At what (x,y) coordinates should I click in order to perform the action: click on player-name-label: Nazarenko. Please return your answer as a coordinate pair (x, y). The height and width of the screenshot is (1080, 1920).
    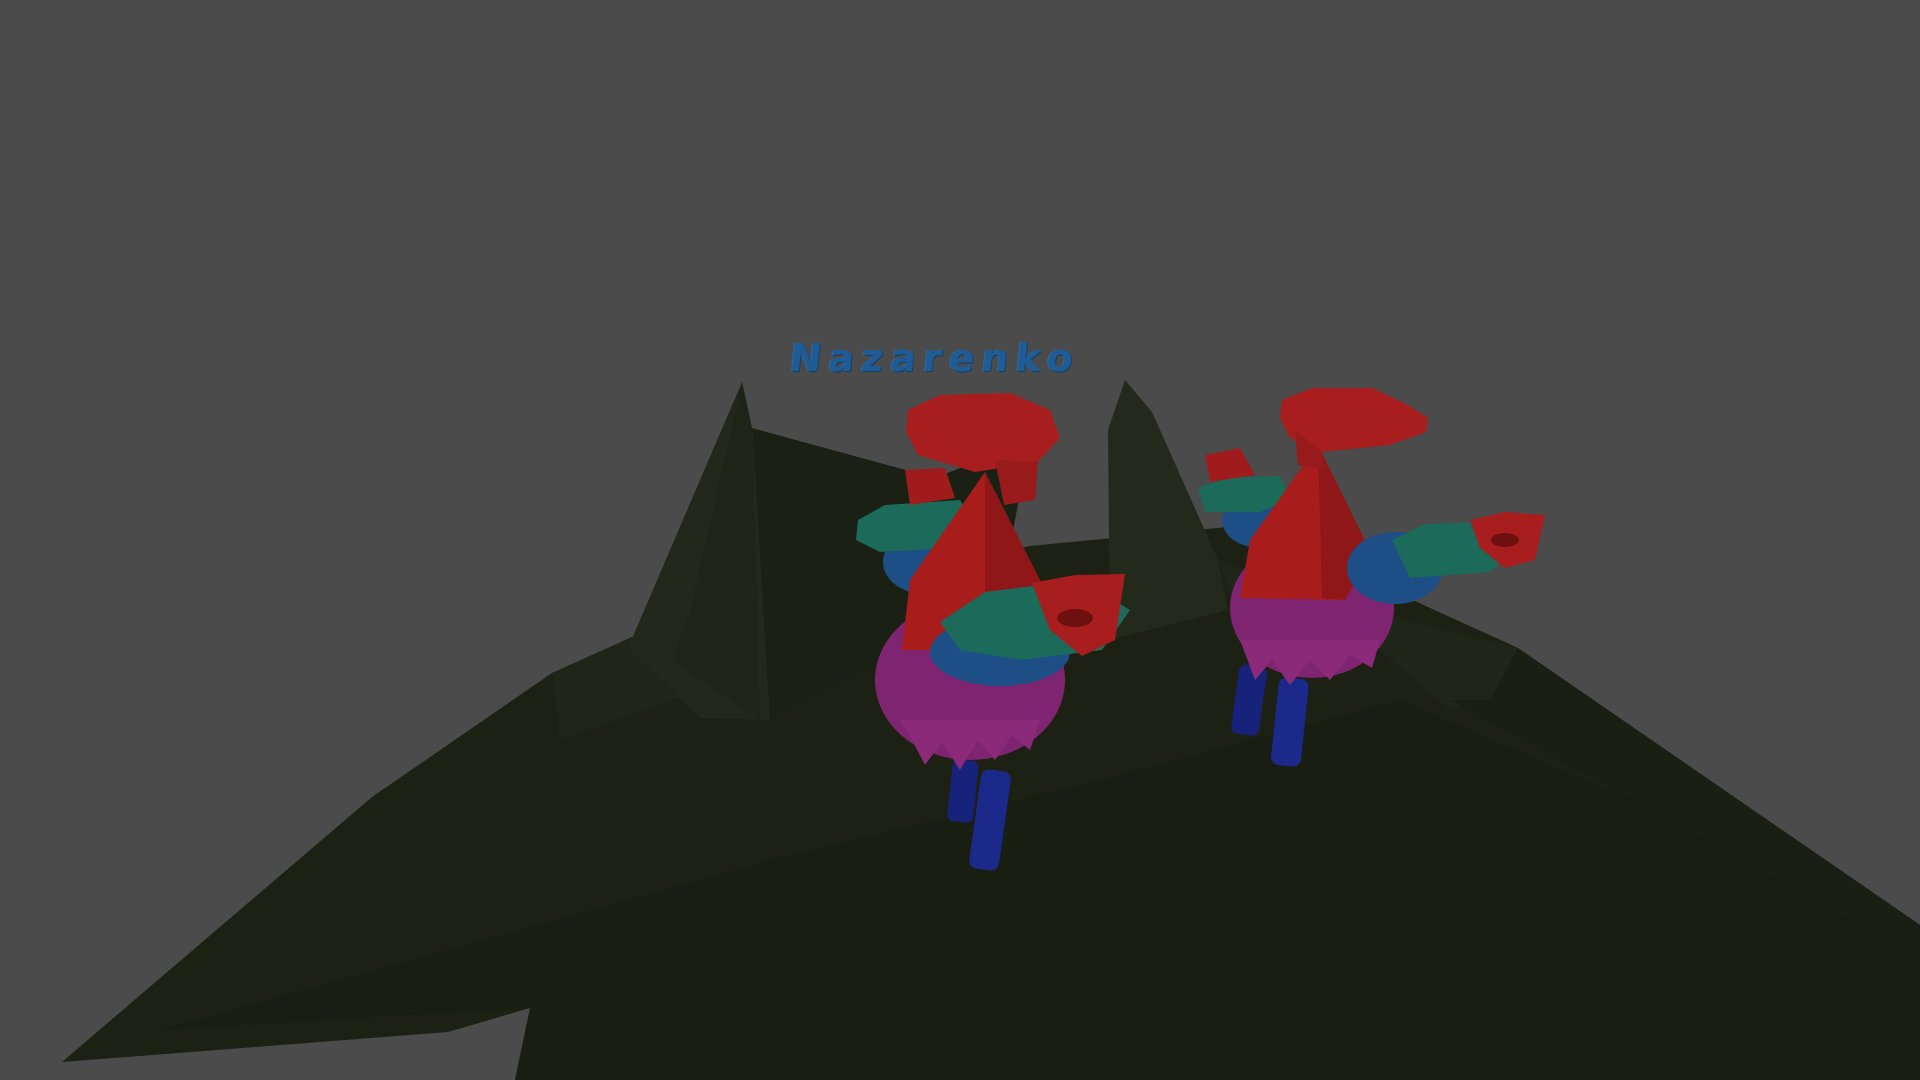
    Looking at the image, I should click on (935, 358).